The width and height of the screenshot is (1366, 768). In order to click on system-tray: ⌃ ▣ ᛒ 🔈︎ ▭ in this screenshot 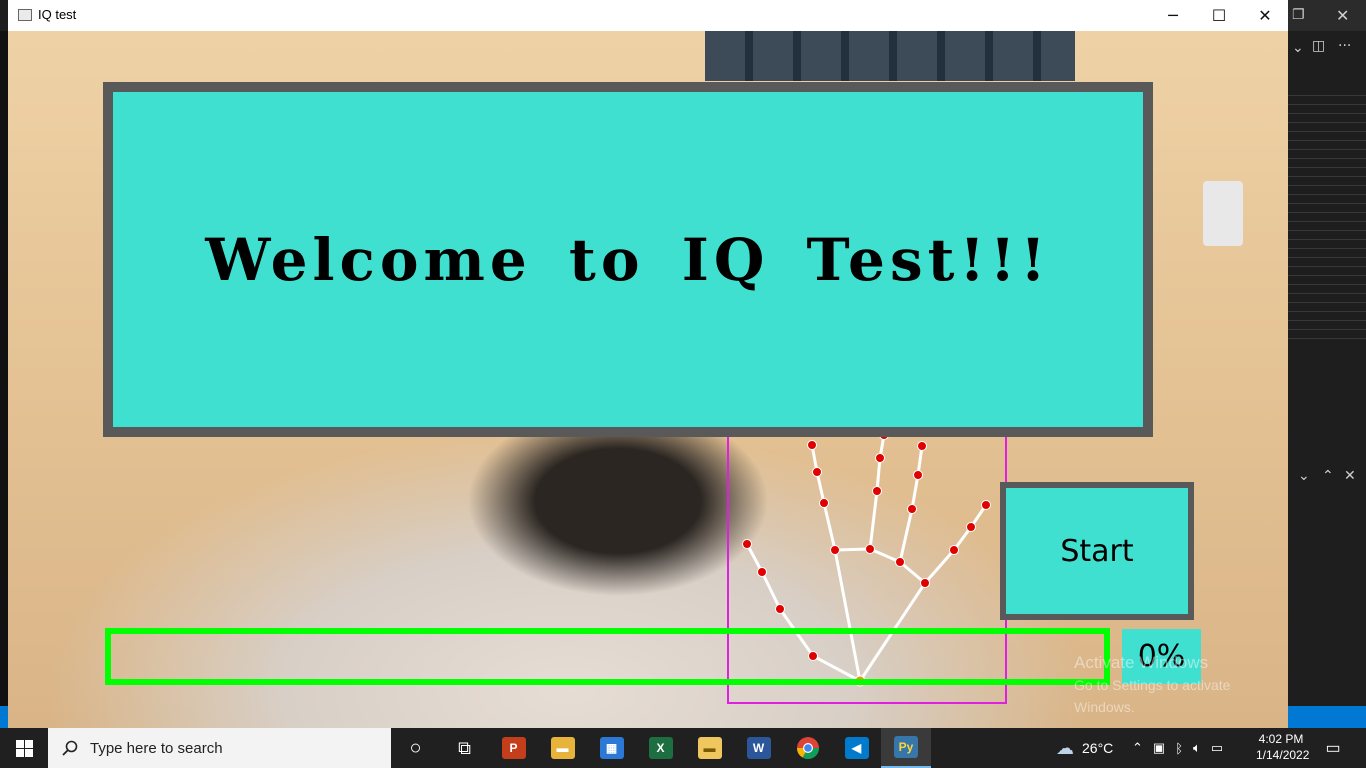, I will do `click(1177, 748)`.